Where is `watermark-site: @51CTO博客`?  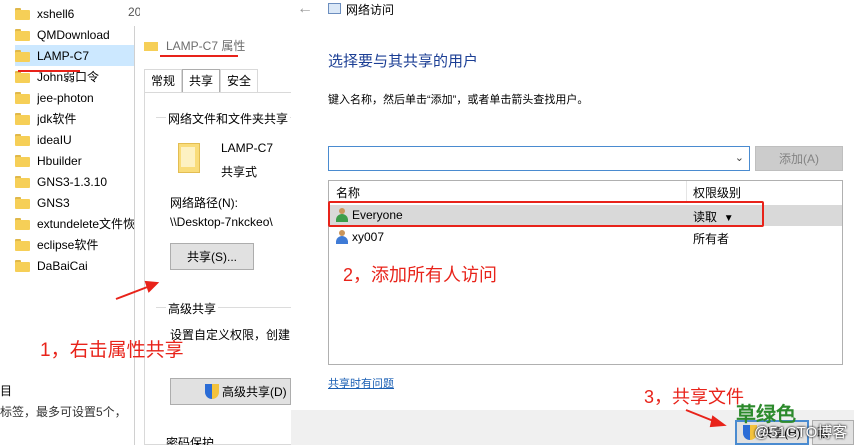 watermark-site: @51CTO博客 is located at coordinates (801, 432).